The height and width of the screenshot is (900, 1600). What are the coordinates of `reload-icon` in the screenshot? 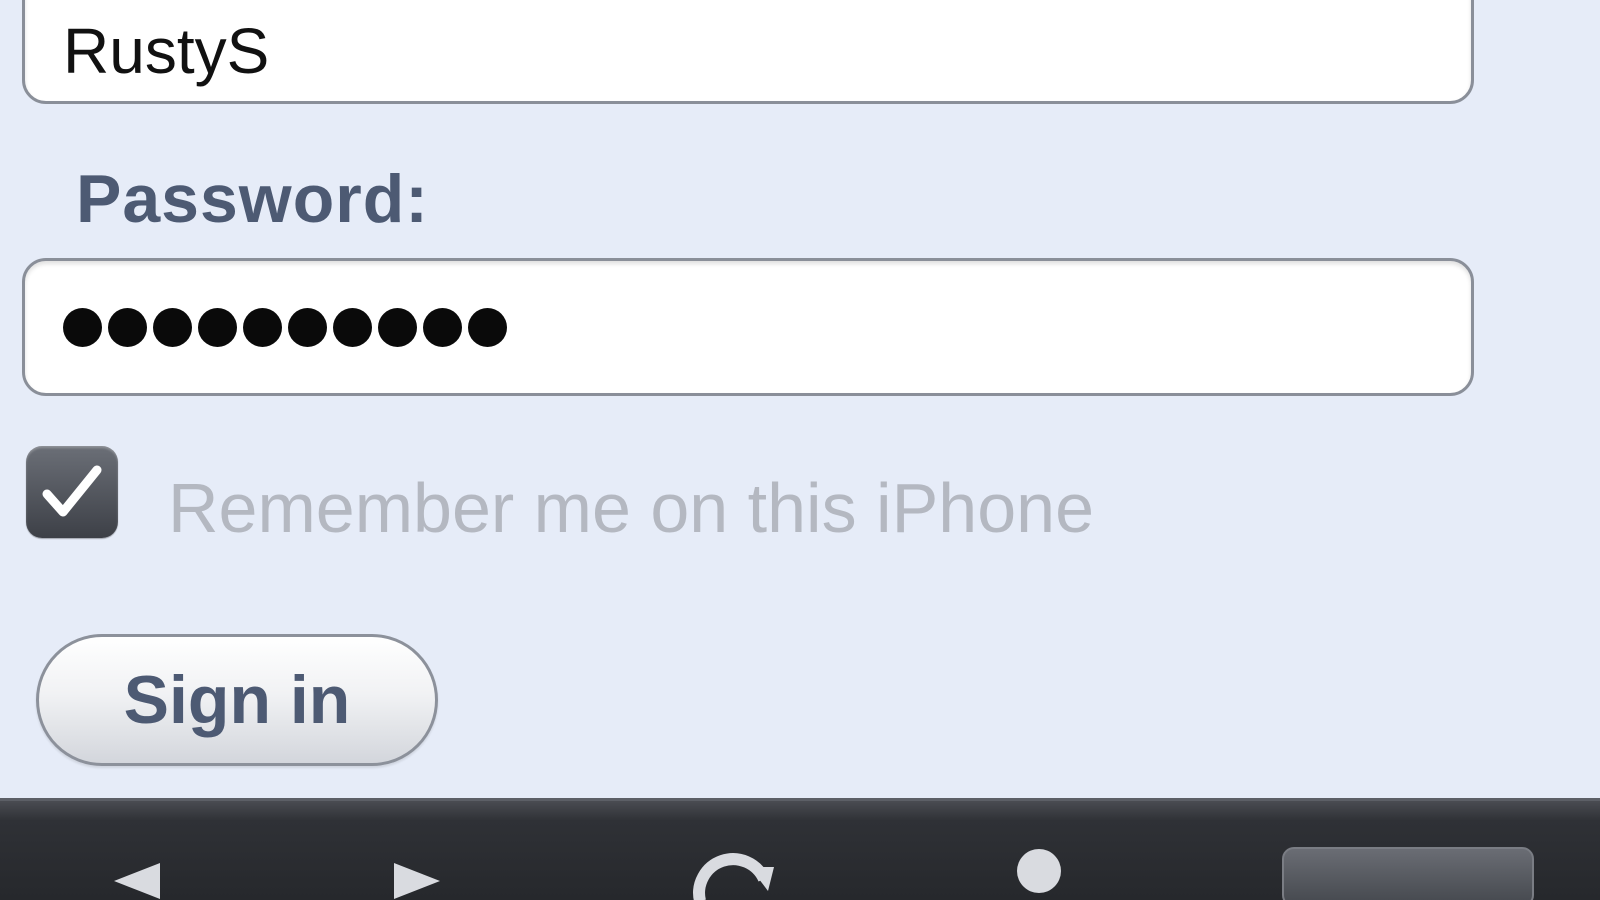 It's located at (733, 873).